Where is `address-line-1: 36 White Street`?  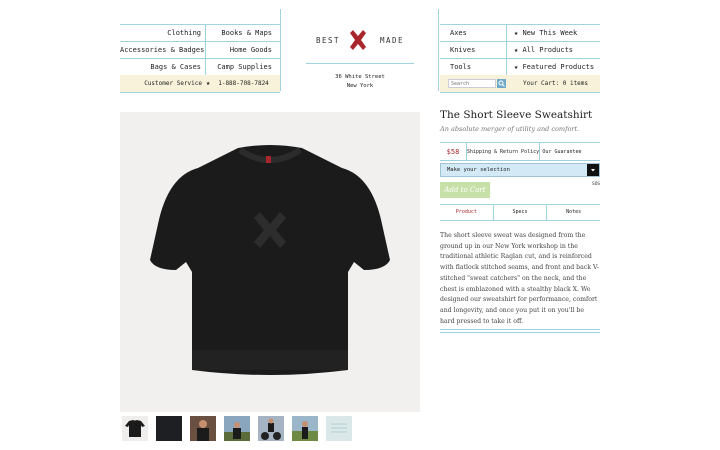 address-line-1: 36 White Street is located at coordinates (360, 77).